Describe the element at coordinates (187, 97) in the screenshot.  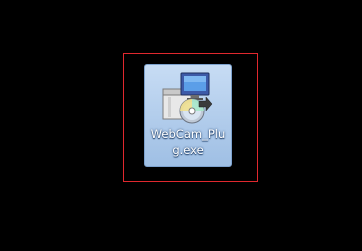
I see `installer-package-icon` at that location.